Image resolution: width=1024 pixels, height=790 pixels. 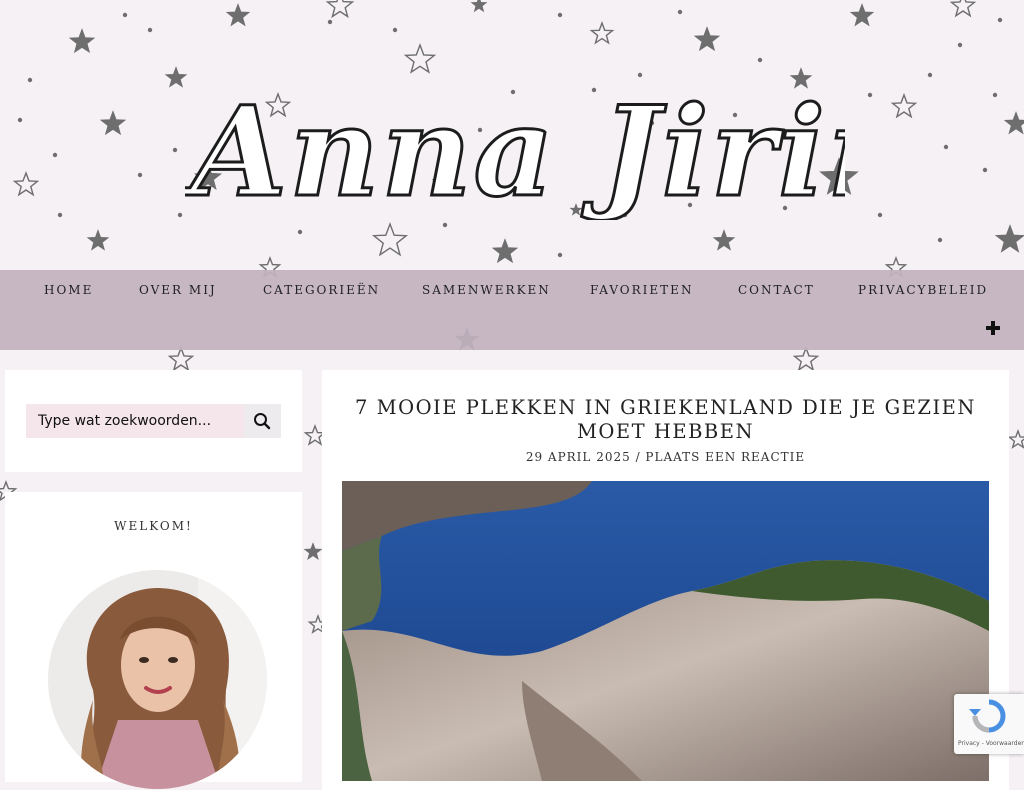 I want to click on nav-item-categorieen: CATEGORIEËN, so click(x=321, y=290).